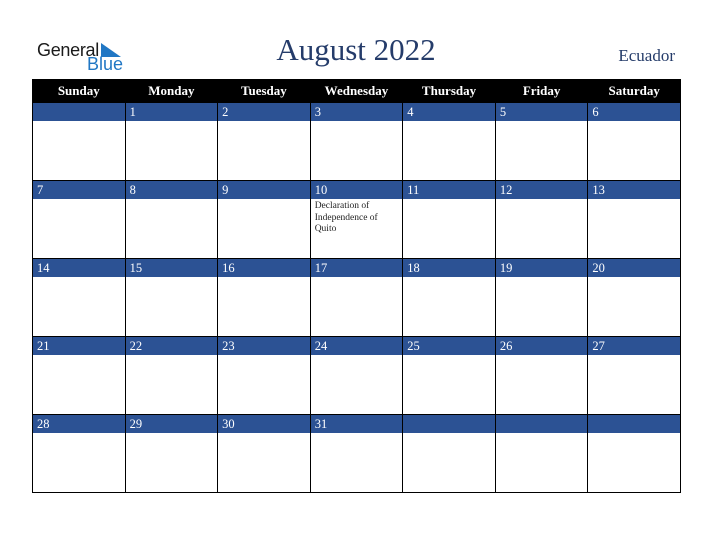  What do you see at coordinates (541, 375) in the screenshot?
I see `day-cell: 26` at bounding box center [541, 375].